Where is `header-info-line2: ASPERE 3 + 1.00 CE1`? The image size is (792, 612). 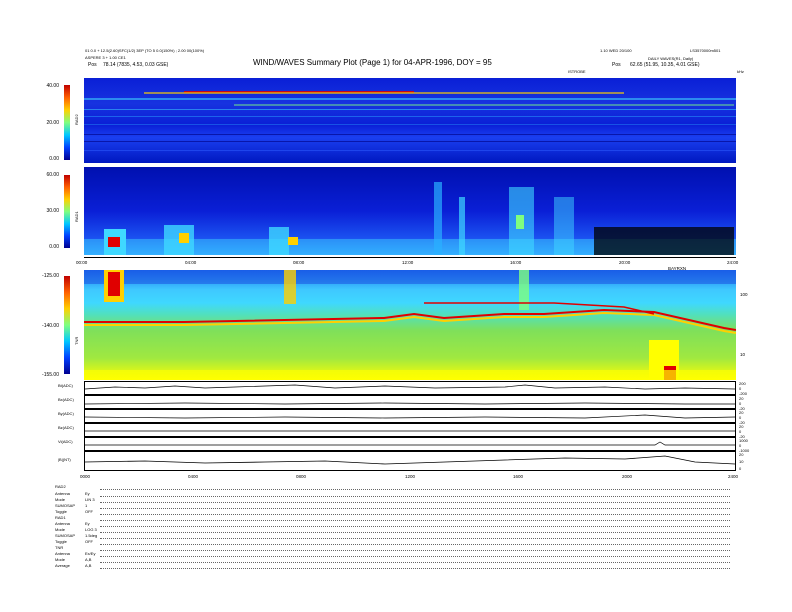 header-info-line2: ASPERE 3 + 1.00 CE1 is located at coordinates (105, 57).